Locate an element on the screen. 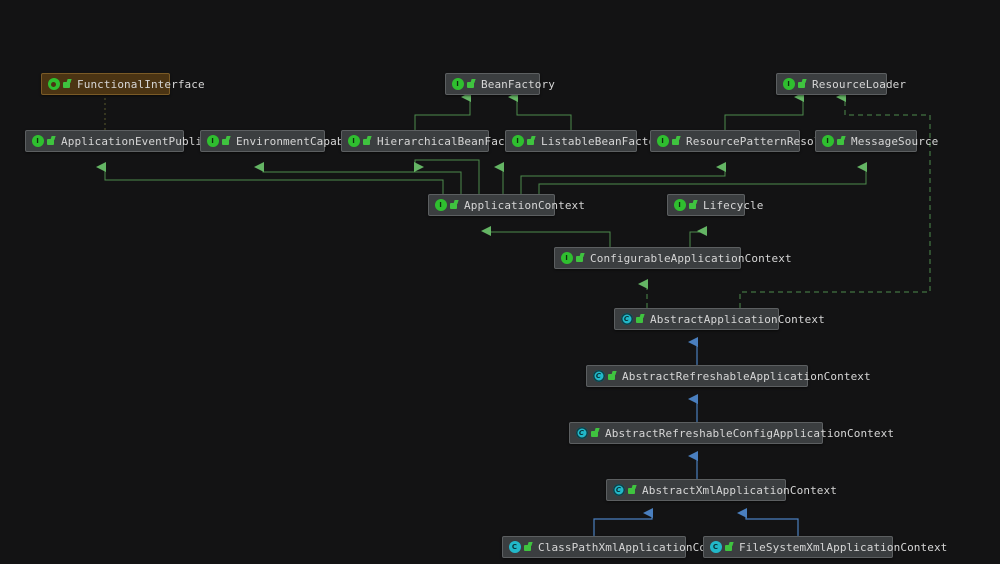  node-lifecycle: Lifecycle is located at coordinates (715, 205).